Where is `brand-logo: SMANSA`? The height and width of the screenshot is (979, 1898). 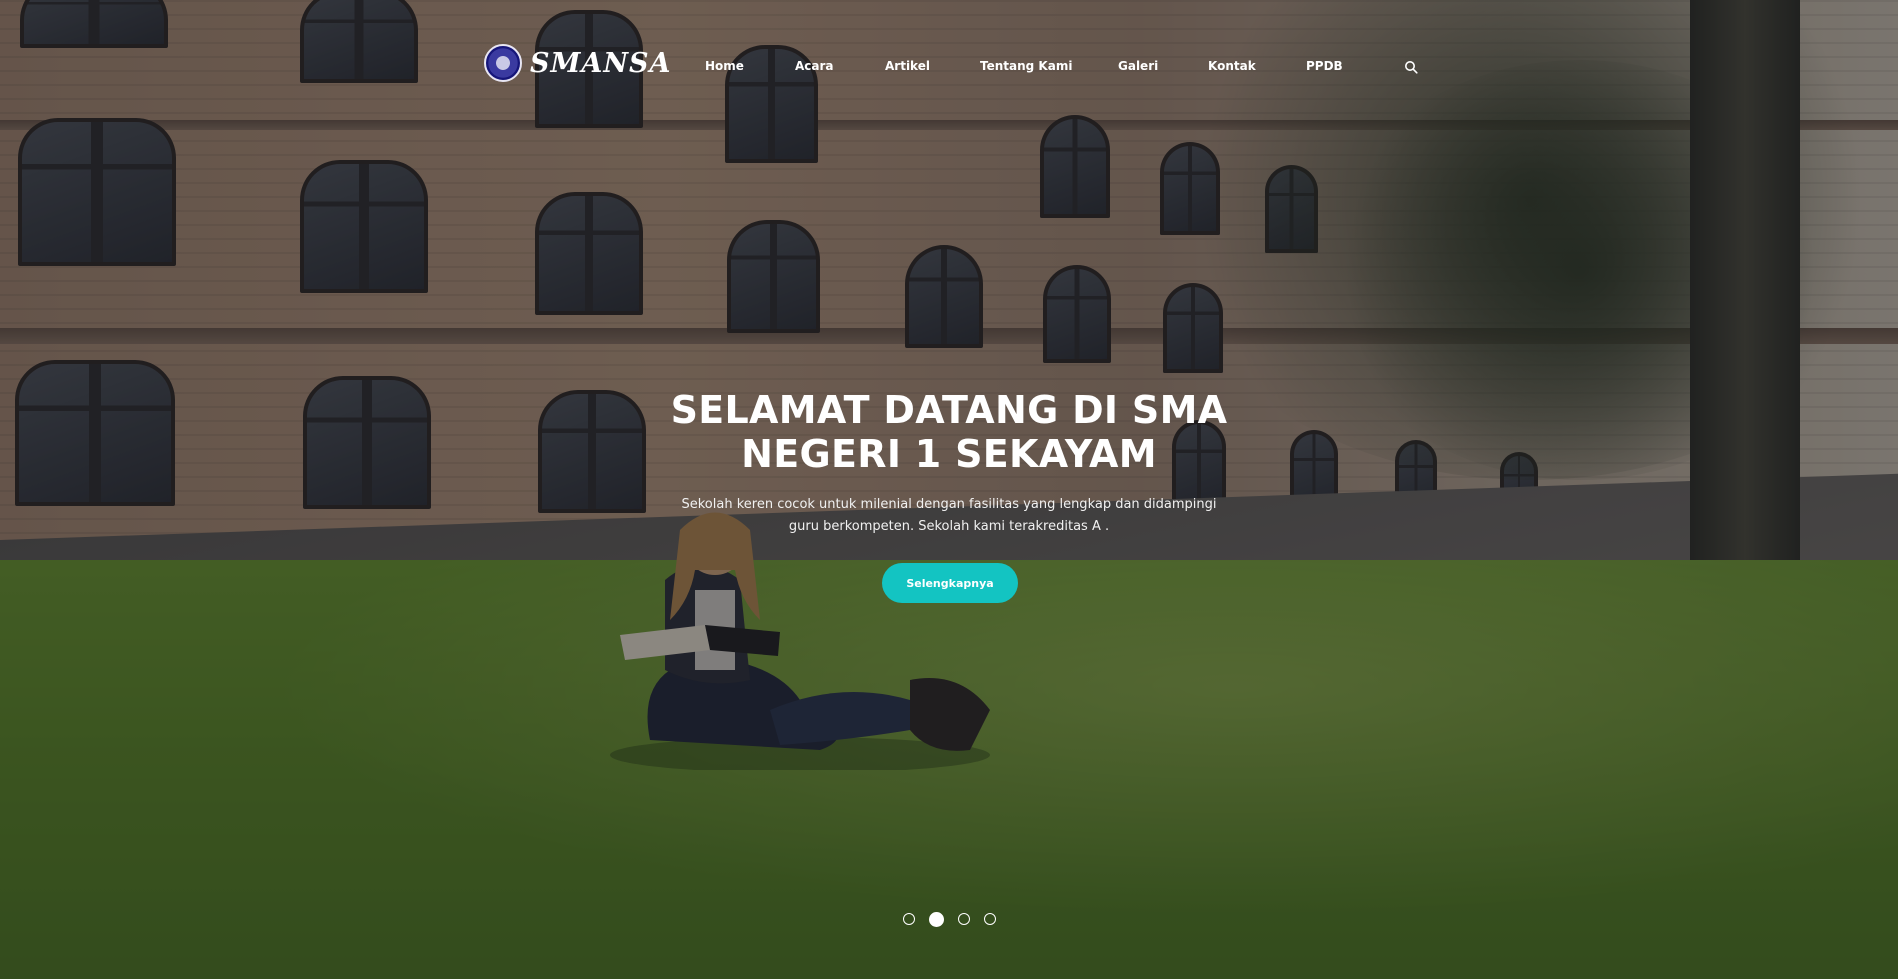 brand-logo: SMANSA is located at coordinates (577, 63).